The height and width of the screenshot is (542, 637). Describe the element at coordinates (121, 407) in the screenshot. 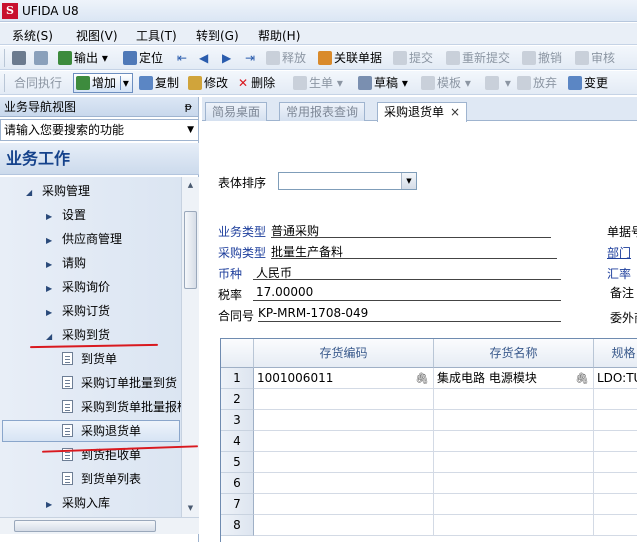

I see `tree-node-batch-inspection: 采购到货单批量报检` at that location.